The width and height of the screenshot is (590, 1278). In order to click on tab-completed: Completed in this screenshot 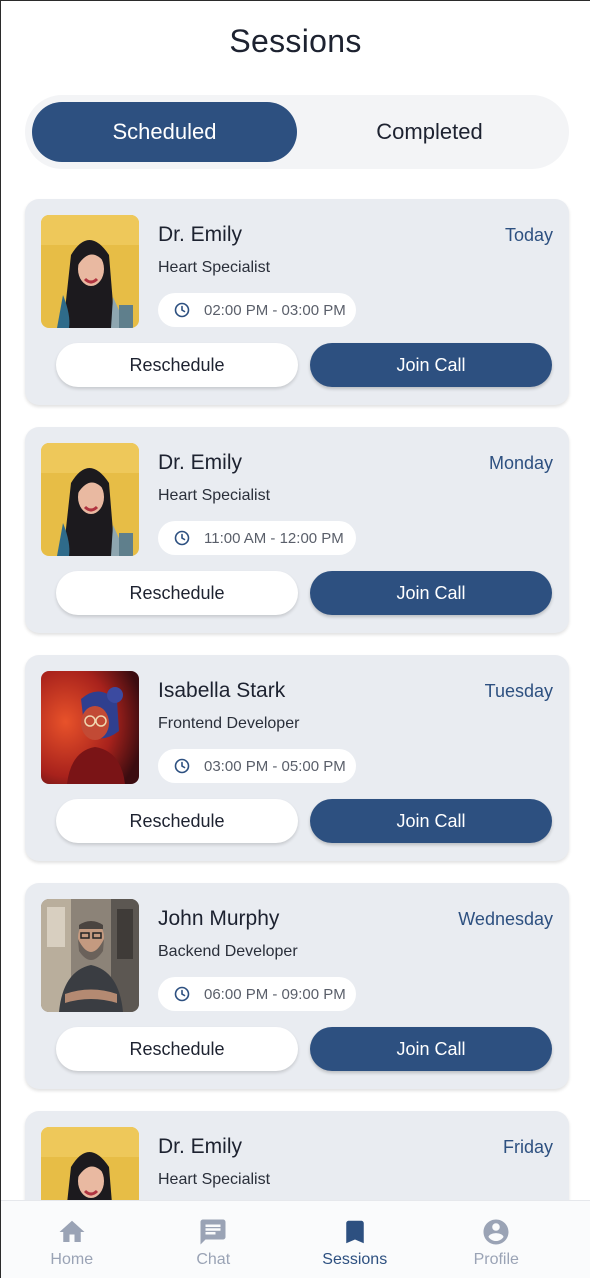, I will do `click(429, 132)`.